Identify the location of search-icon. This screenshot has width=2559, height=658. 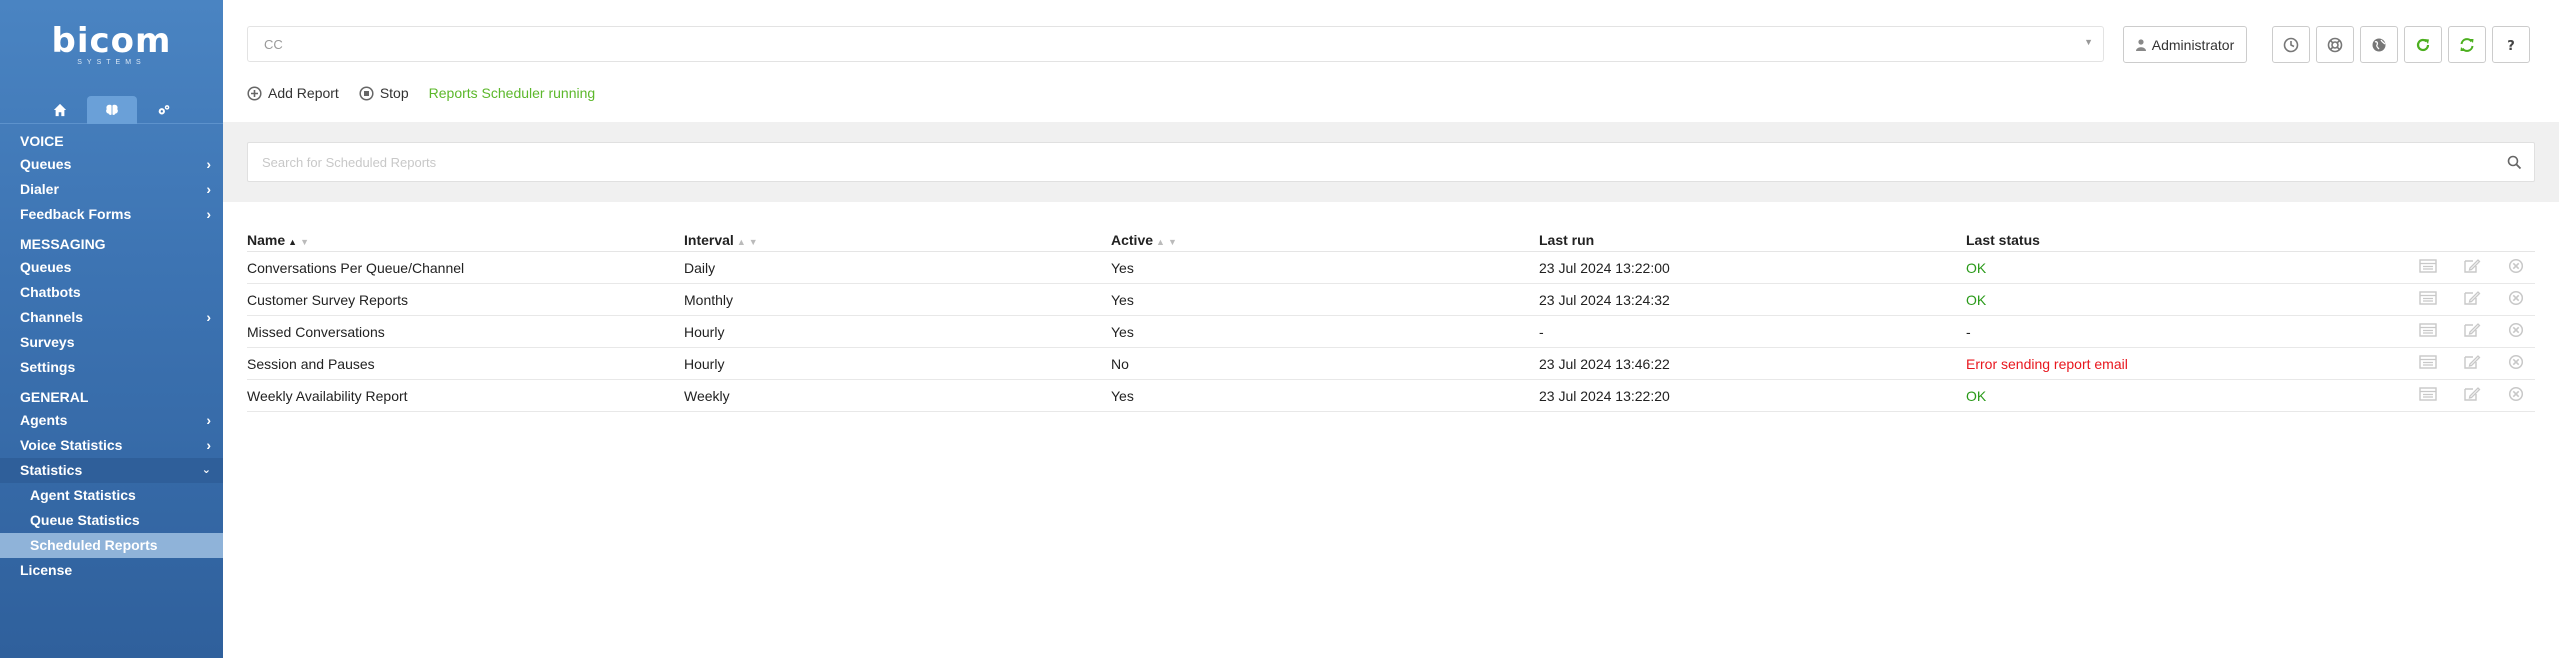
(2514, 162).